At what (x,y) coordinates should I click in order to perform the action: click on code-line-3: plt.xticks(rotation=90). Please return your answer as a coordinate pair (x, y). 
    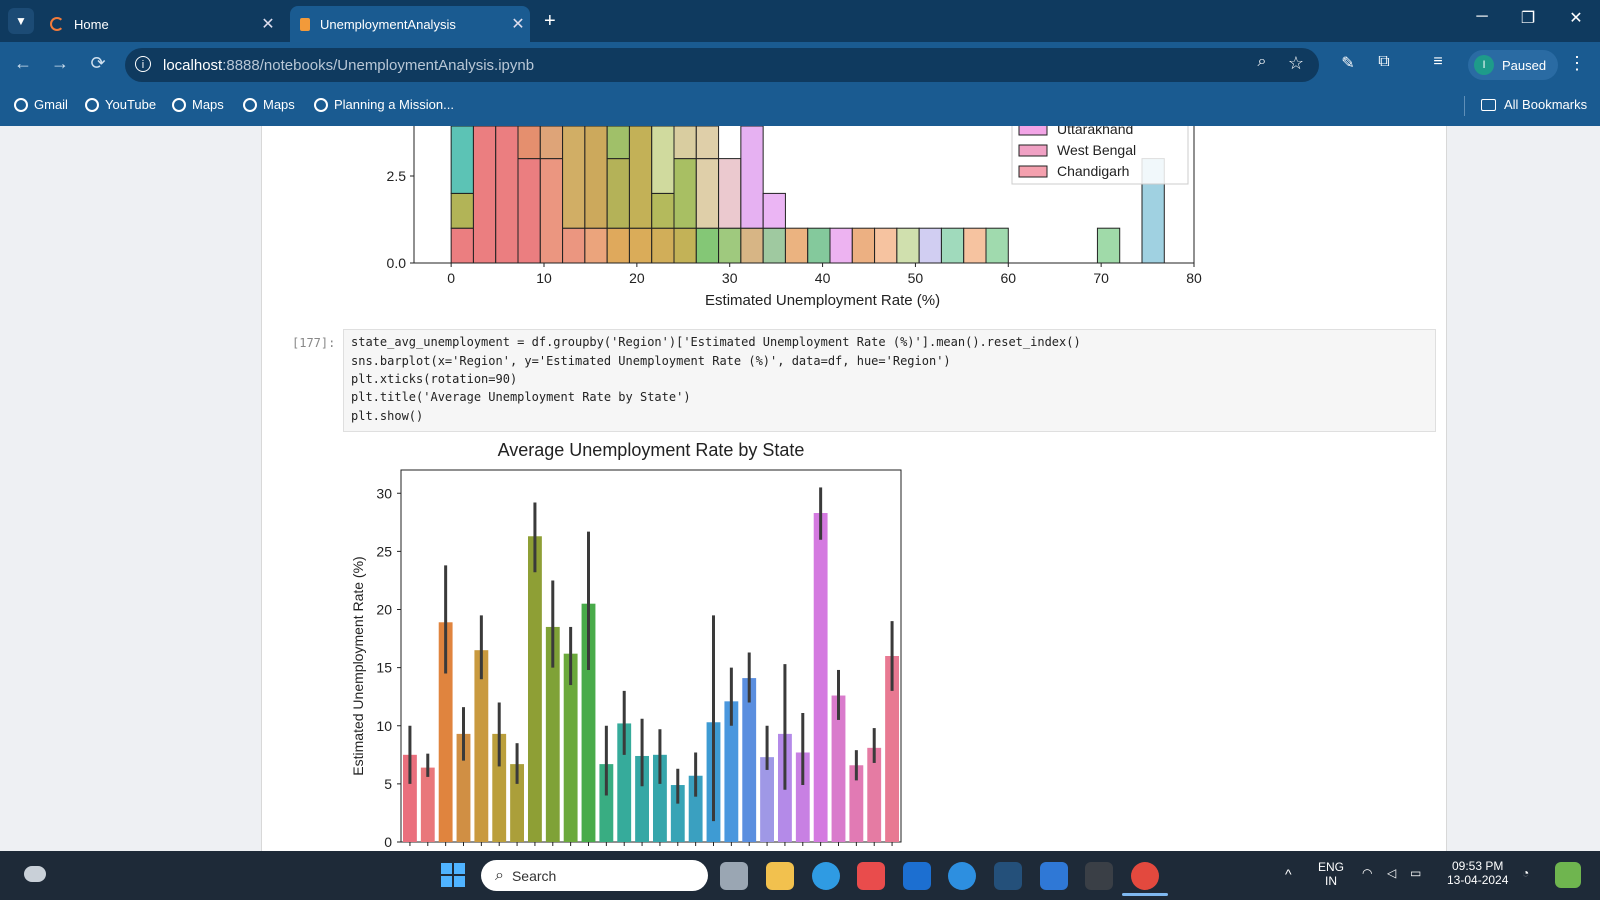
    Looking at the image, I should click on (434, 379).